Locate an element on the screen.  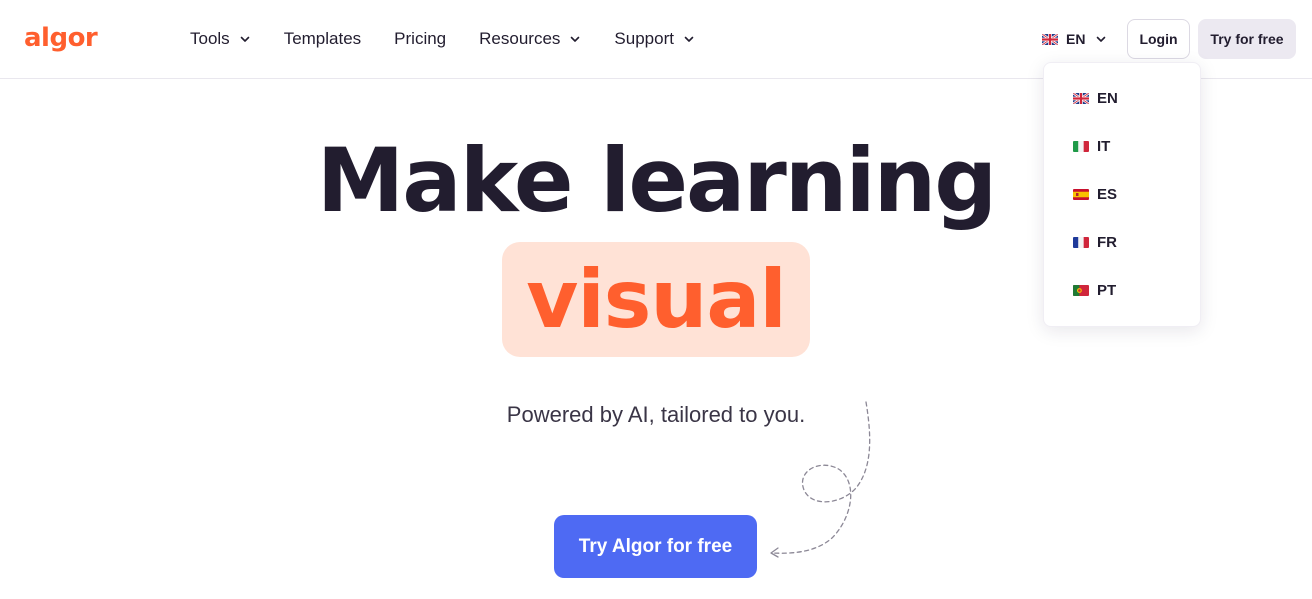
nav-item-pricing: Pricing is located at coordinates (420, 39).